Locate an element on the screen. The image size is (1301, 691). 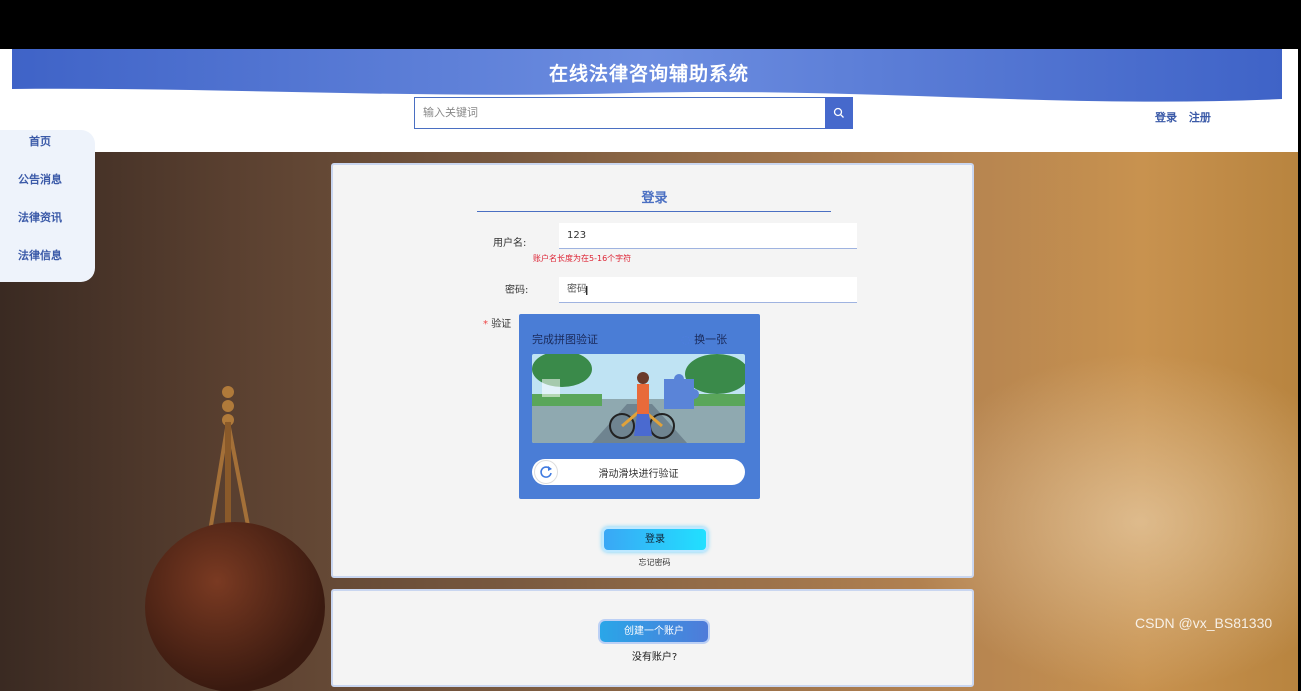
captcha-widget: 完成拼图验证 ◌ 换一张 滑动滑块进行验证 is located at coordinates (639, 406).